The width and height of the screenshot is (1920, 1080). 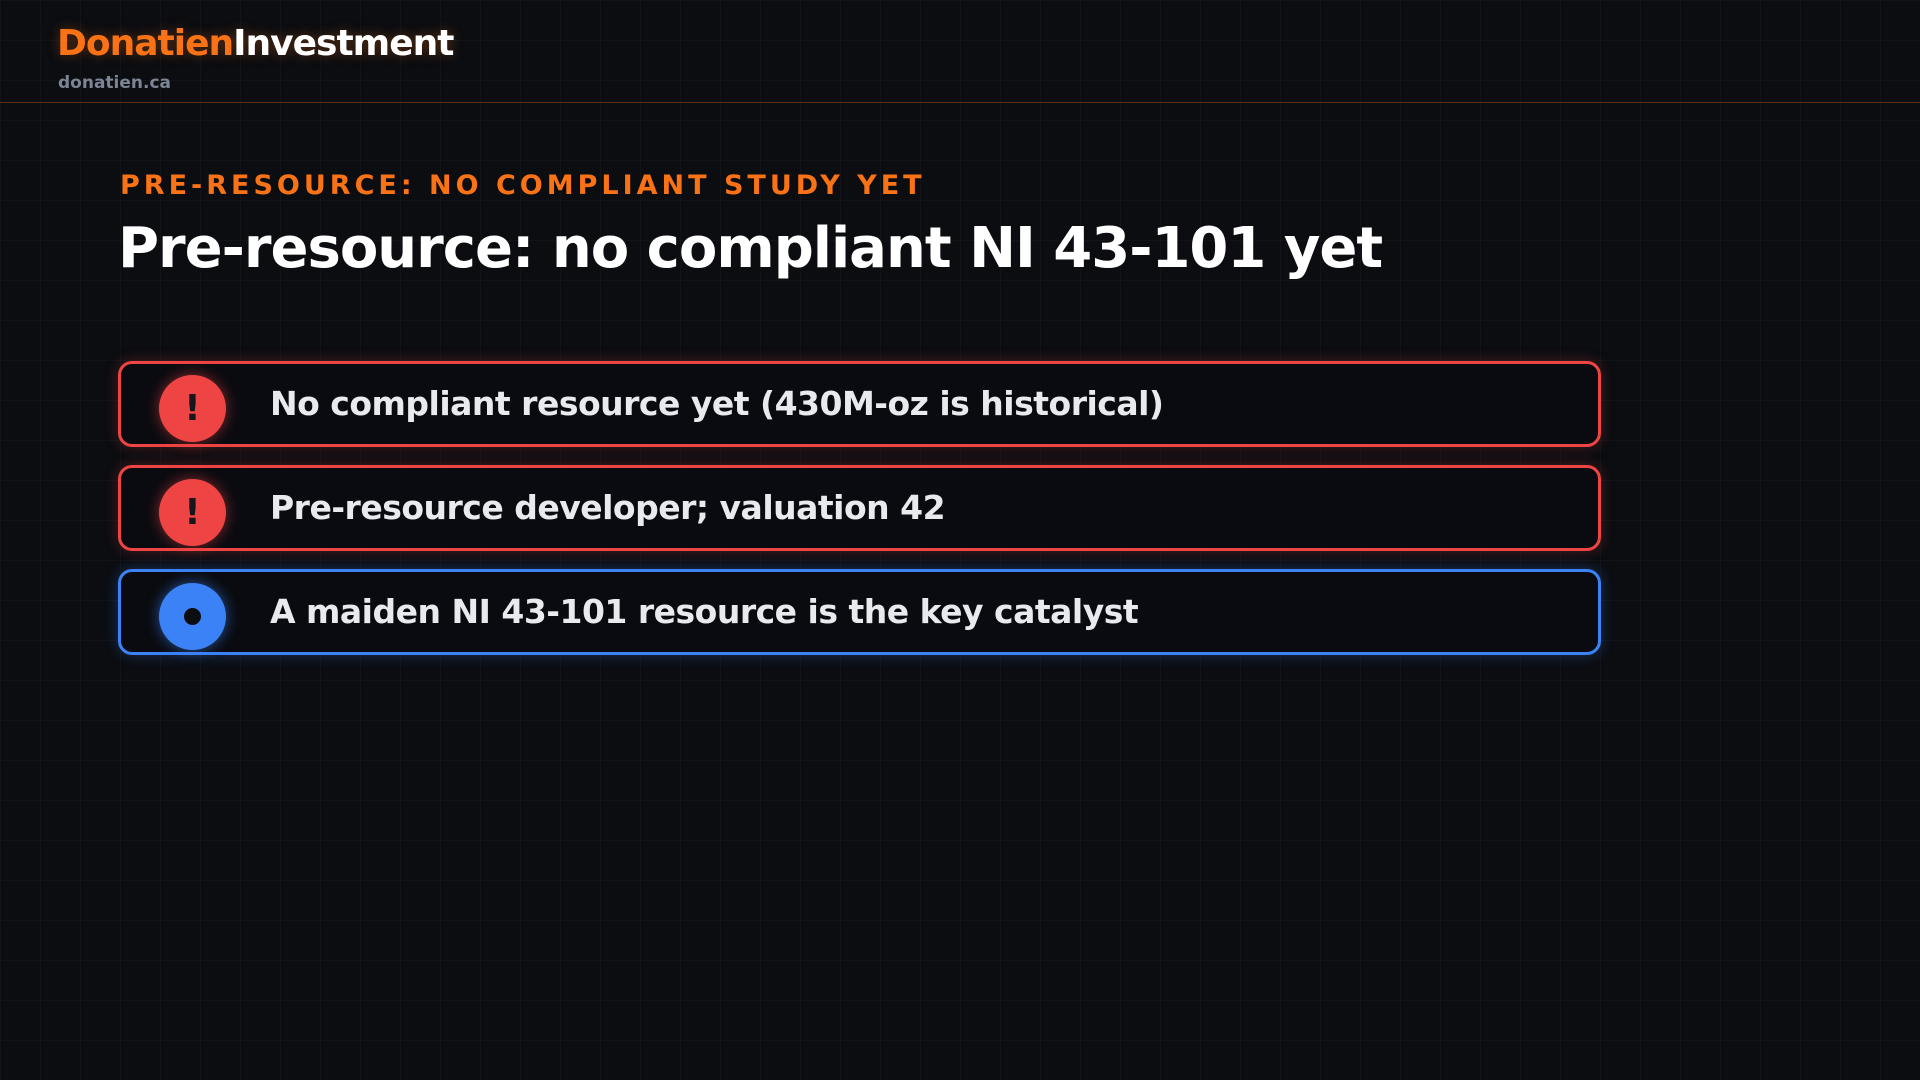 What do you see at coordinates (145, 43) in the screenshot?
I see `brand-primary: Donatien` at bounding box center [145, 43].